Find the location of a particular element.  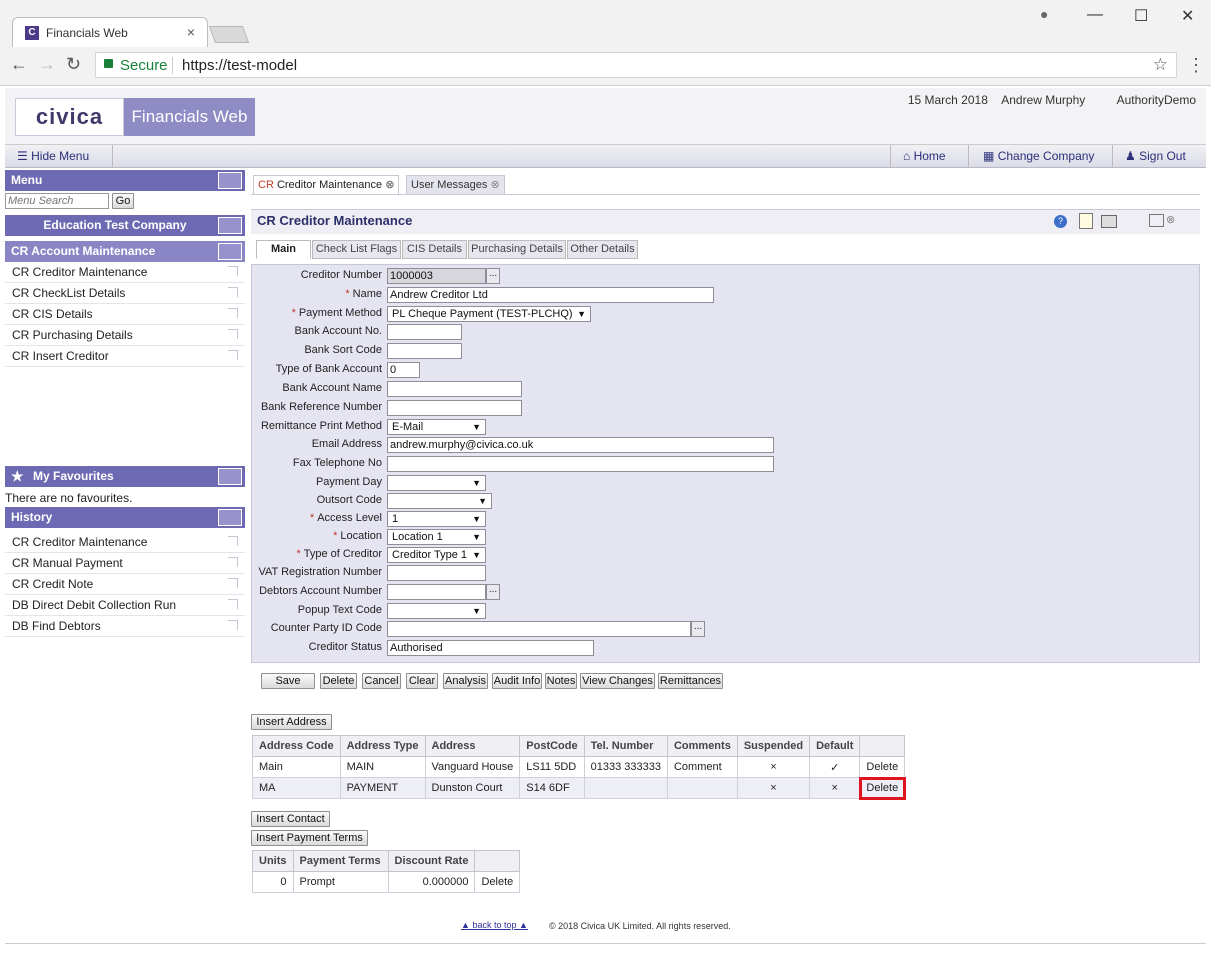

back-icon: ← is located at coordinates (19, 64).